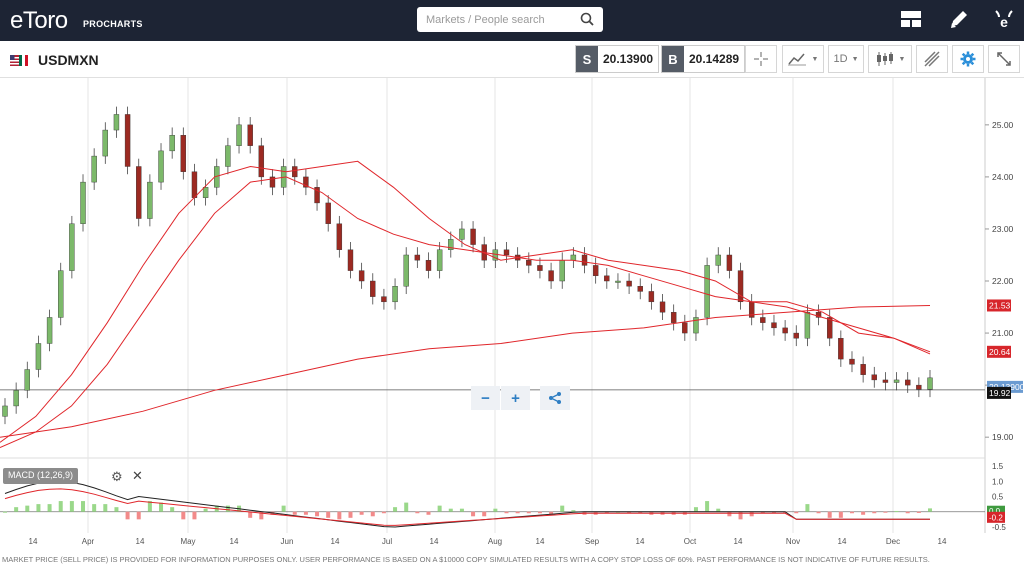  What do you see at coordinates (492, 19) in the screenshot?
I see `search-input` at bounding box center [492, 19].